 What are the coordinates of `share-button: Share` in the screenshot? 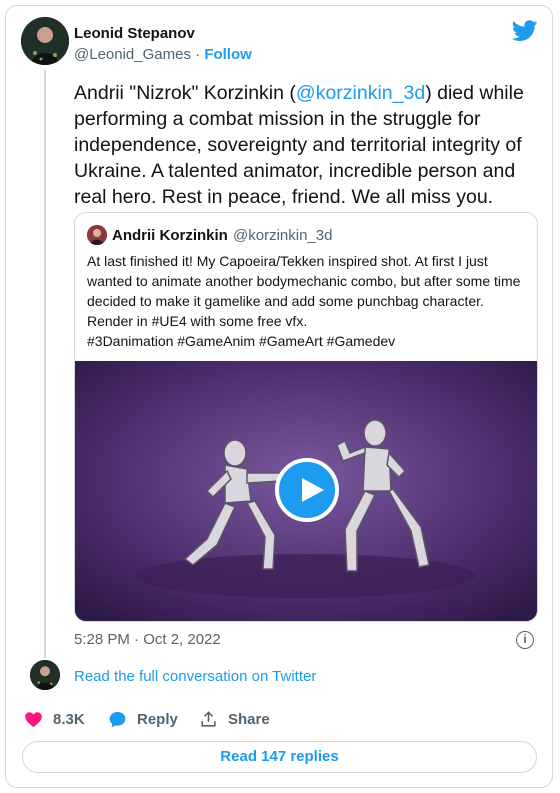 It's located at (234, 719).